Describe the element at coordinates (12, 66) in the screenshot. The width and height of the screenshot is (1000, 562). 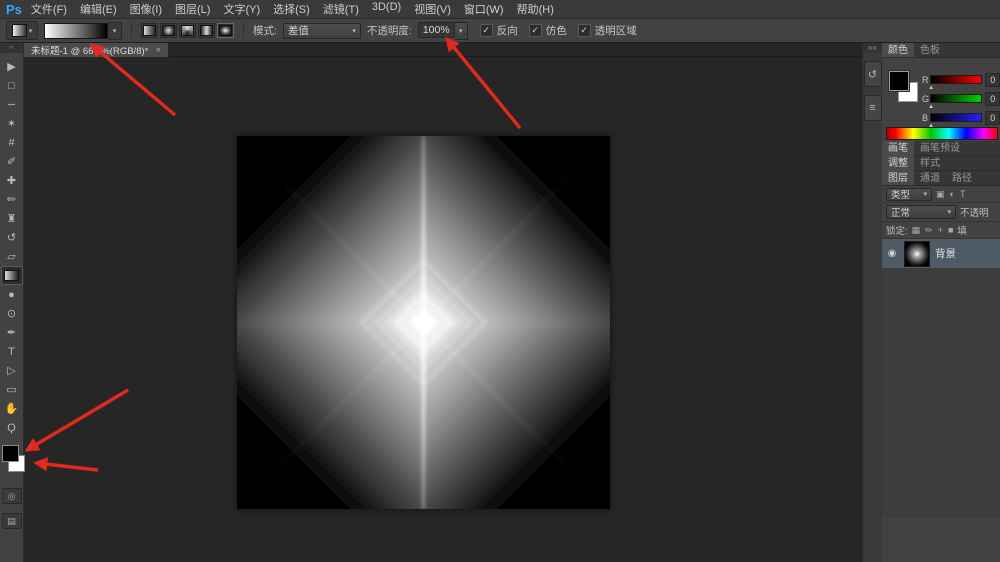
I see `move-tool: ▶` at that location.